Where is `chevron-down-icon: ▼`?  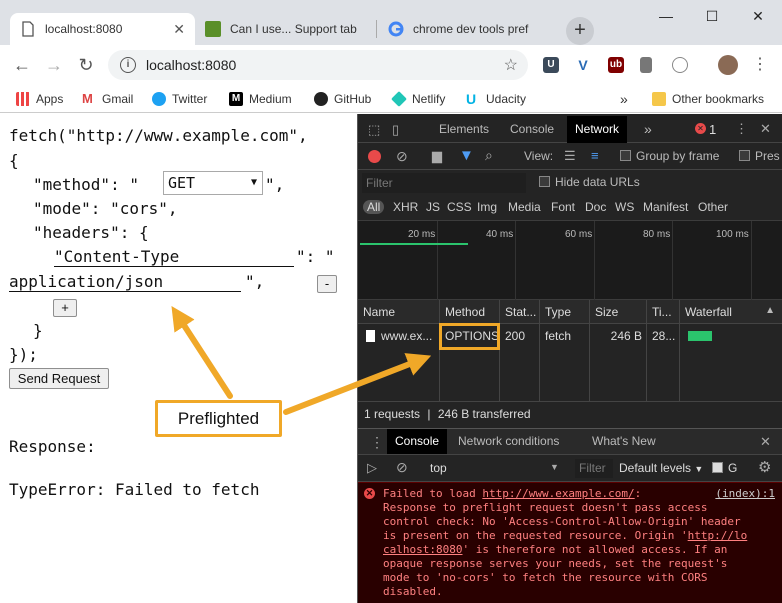
chevron-down-icon: ▼ is located at coordinates (554, 467).